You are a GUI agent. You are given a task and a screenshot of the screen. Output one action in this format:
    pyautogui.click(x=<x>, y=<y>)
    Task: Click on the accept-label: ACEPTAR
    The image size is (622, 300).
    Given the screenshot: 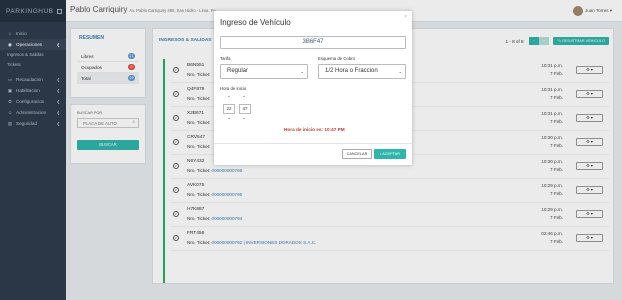 What is the action you would take?
    pyautogui.click(x=391, y=154)
    